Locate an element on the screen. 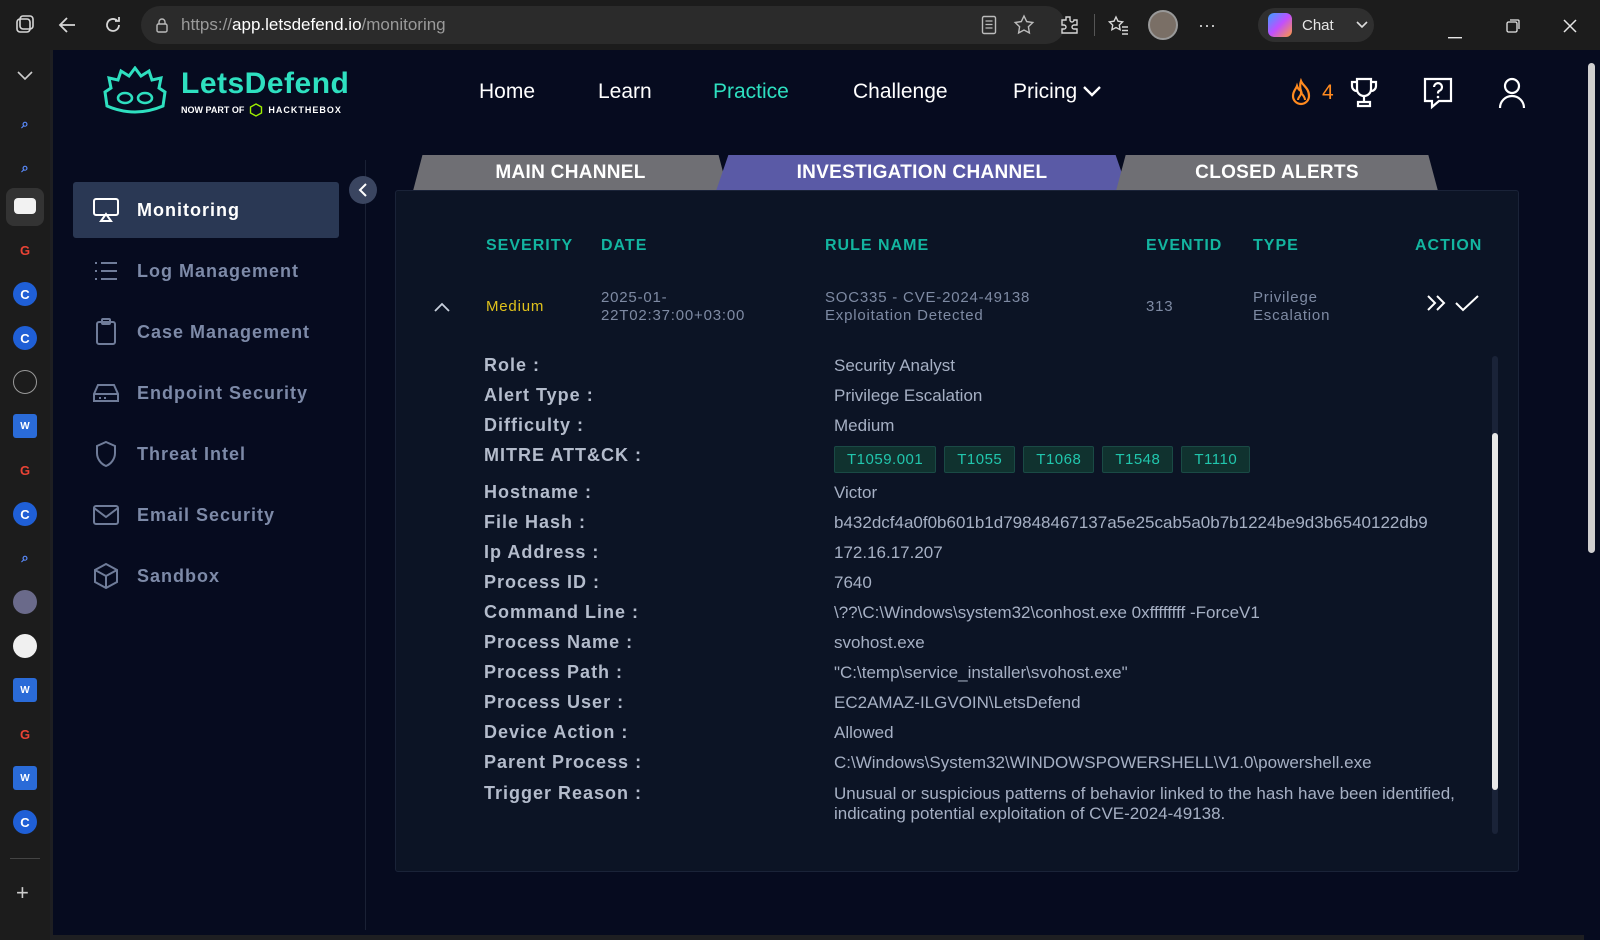 This screenshot has height=940, width=1600. restore-icon is located at coordinates (1513, 27).